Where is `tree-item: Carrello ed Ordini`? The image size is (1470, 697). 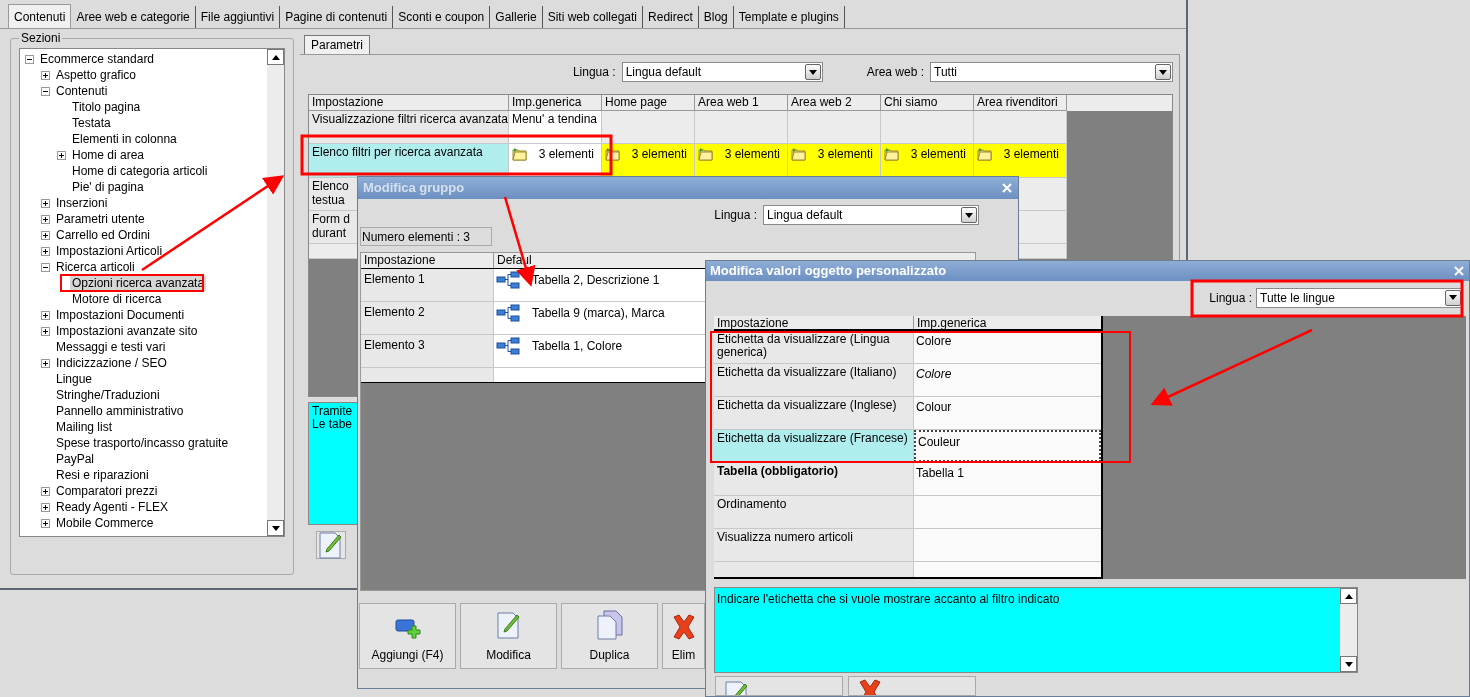
tree-item: Carrello ed Ordini is located at coordinates (103, 235).